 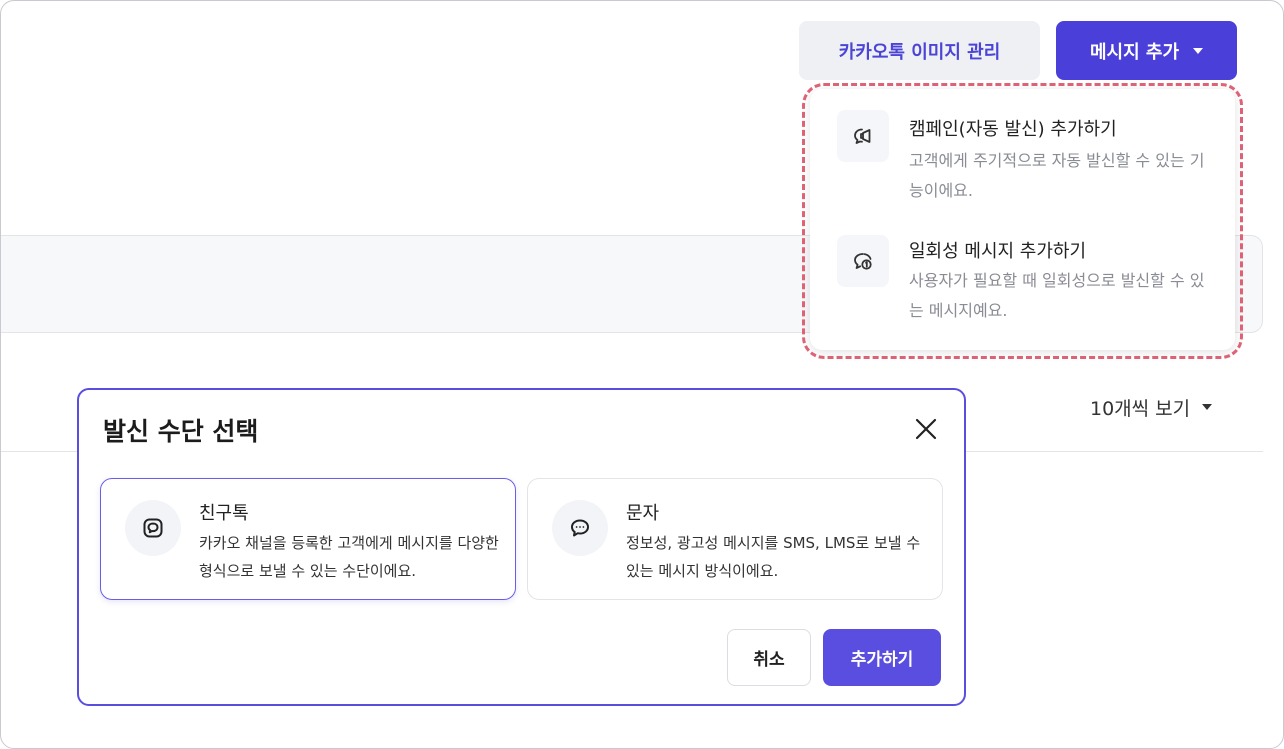 What do you see at coordinates (998, 251) in the screenshot?
I see `menu-item-one-time-message-title: 일회성 메시지 추가하기` at bounding box center [998, 251].